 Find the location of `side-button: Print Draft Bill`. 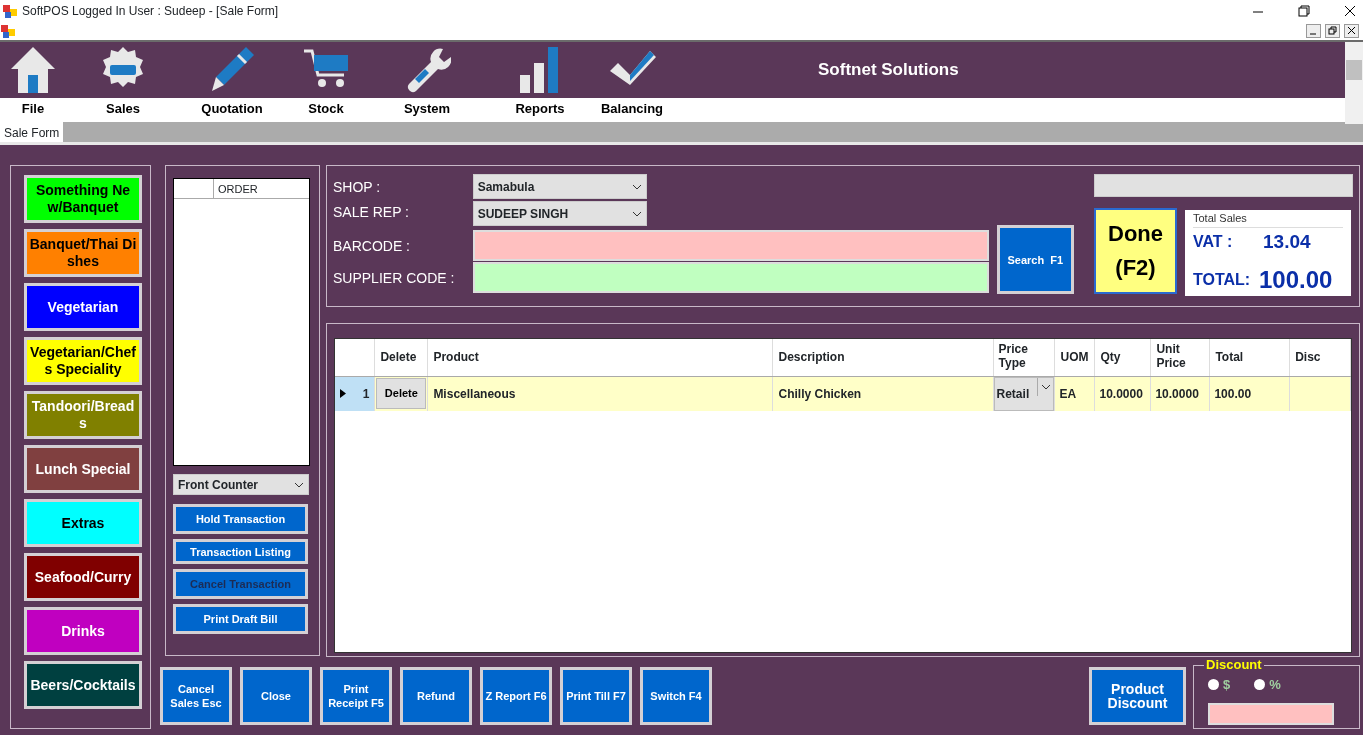

side-button: Print Draft Bill is located at coordinates (240, 619).